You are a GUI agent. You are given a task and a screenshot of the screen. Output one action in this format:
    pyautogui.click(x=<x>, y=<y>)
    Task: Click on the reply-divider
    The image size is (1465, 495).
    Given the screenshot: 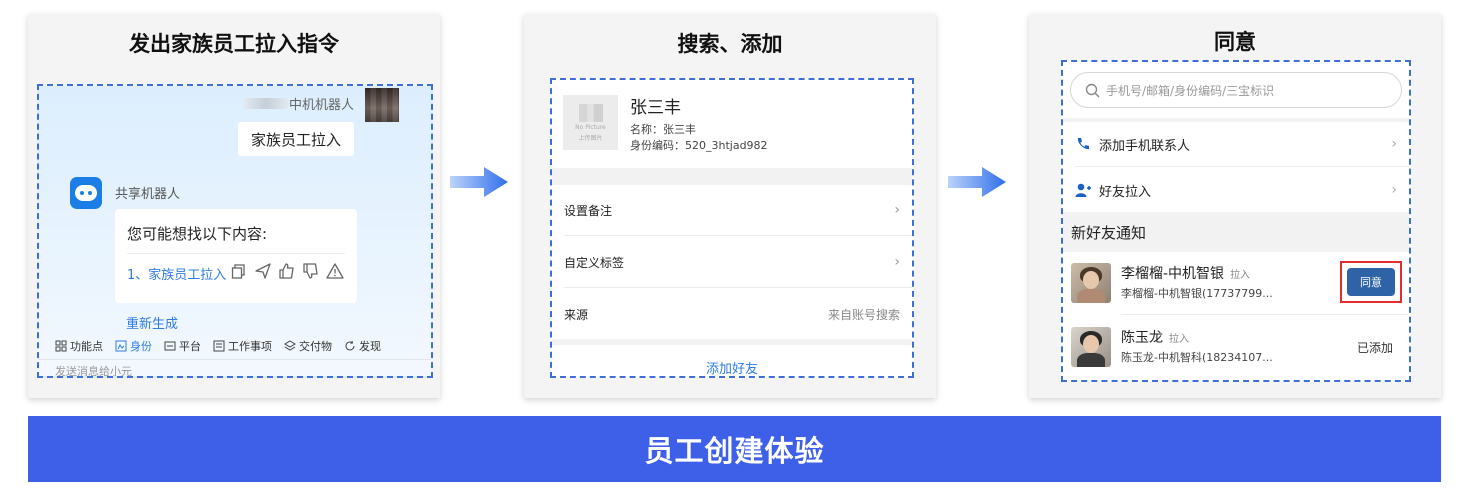 What is the action you would take?
    pyautogui.click(x=236, y=253)
    